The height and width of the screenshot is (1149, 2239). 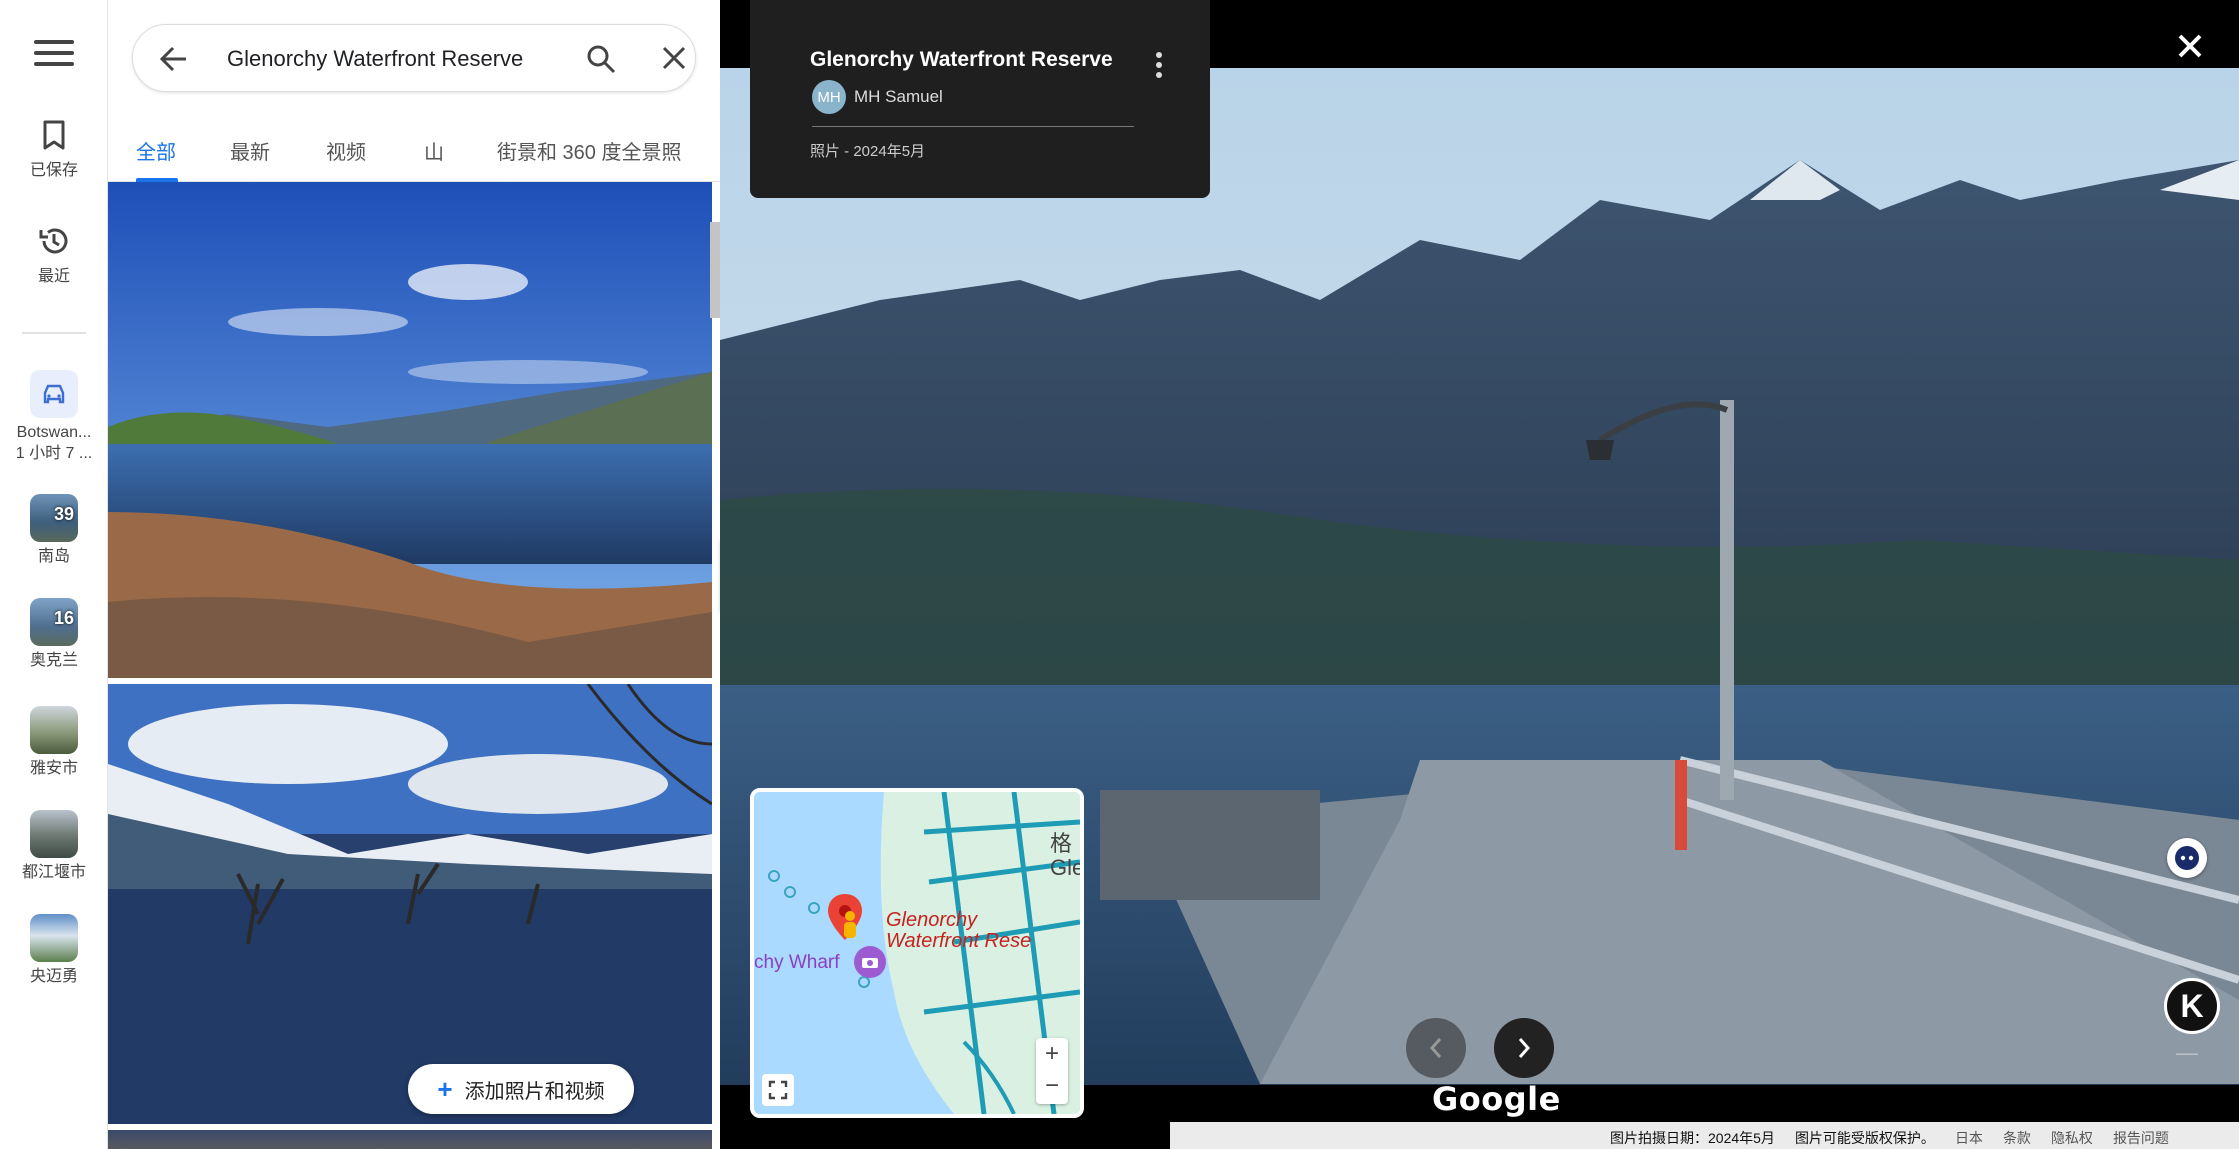 What do you see at coordinates (932, 920) in the screenshot?
I see `place-label-line1: Glenorchy` at bounding box center [932, 920].